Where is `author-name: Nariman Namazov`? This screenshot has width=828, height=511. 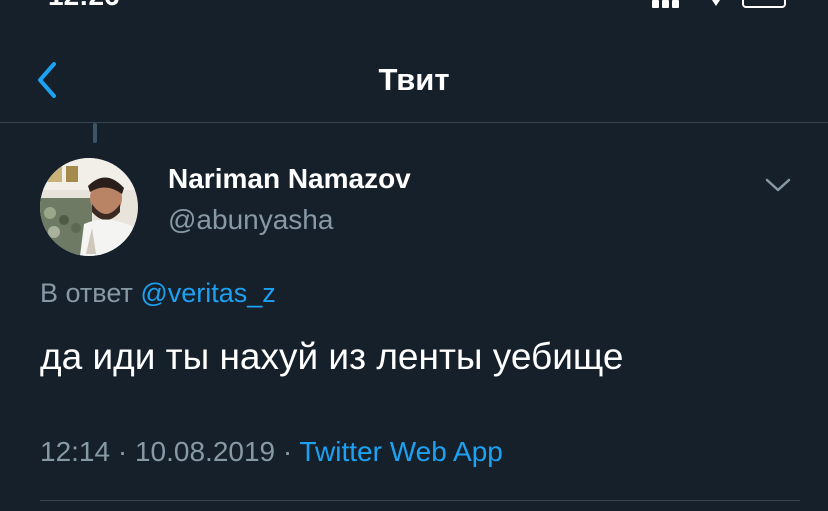 author-name: Nariman Namazov is located at coordinates (289, 179).